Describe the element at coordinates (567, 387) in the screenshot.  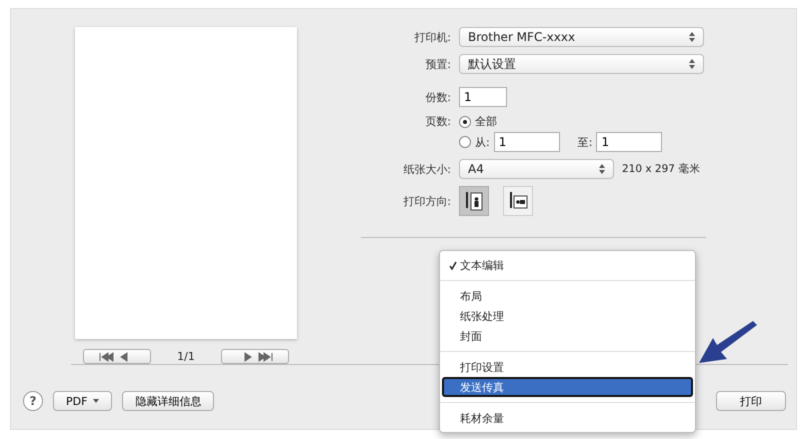
I see `menu-item: 发送传真` at that location.